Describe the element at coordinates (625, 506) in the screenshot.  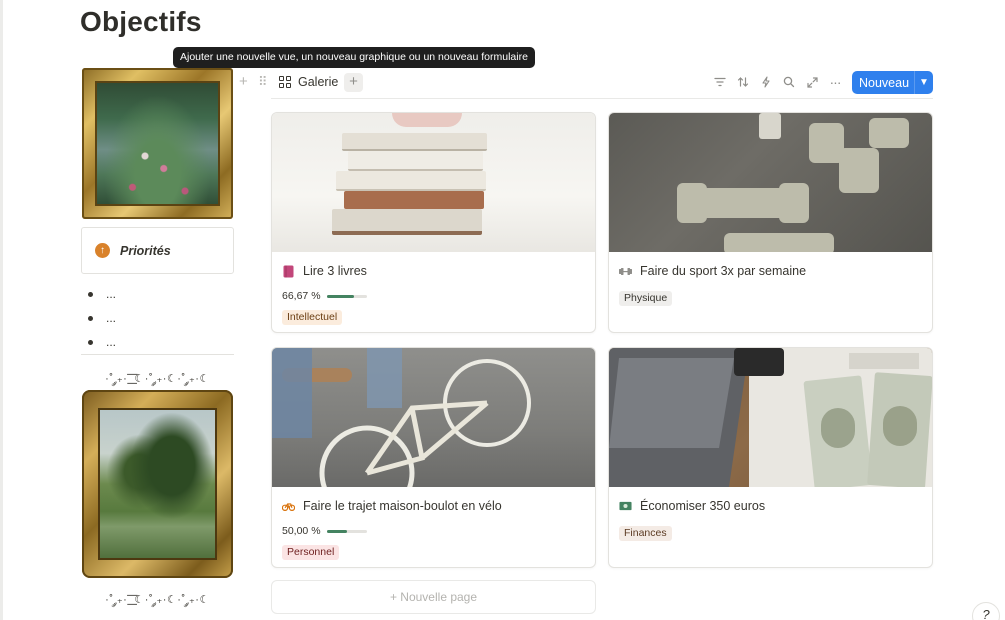
I see `banknote-icon` at that location.